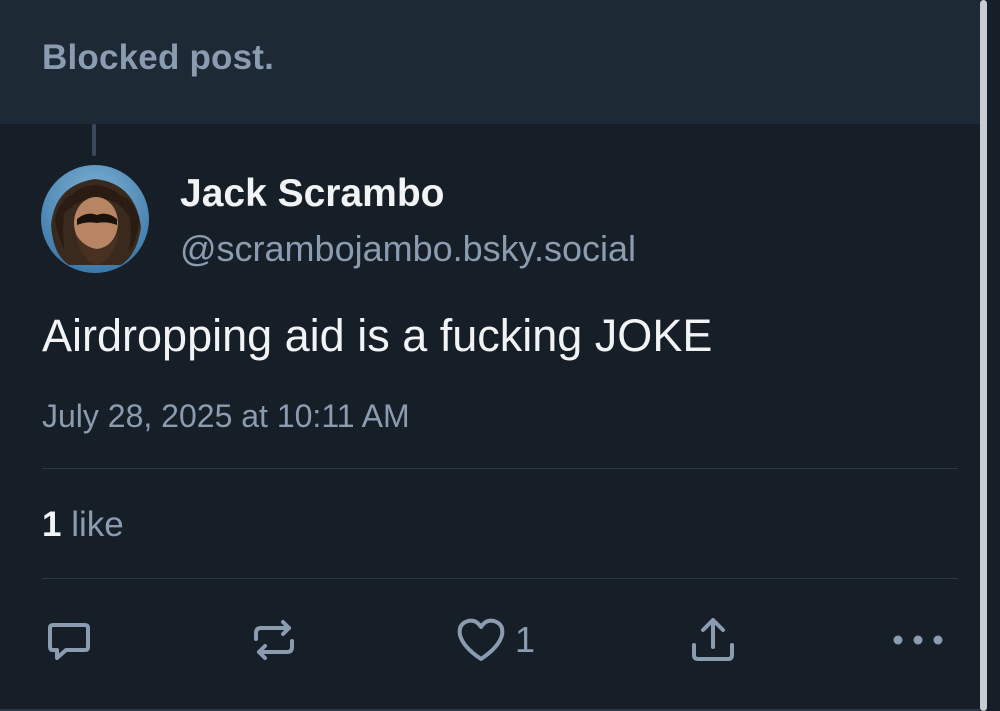  I want to click on scrollbar, so click(983, 355).